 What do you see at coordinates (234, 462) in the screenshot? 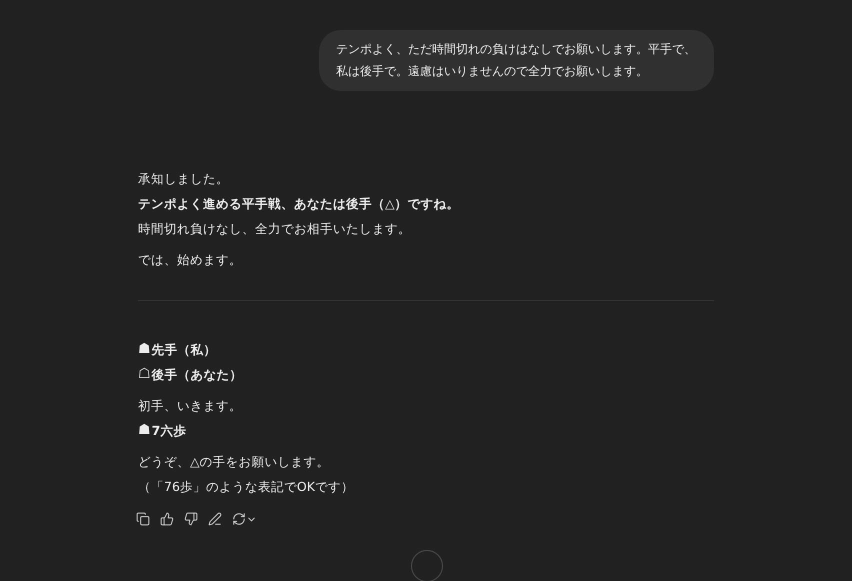
I see `reply-text: どうぞ、△の手をお願いします。` at bounding box center [234, 462].